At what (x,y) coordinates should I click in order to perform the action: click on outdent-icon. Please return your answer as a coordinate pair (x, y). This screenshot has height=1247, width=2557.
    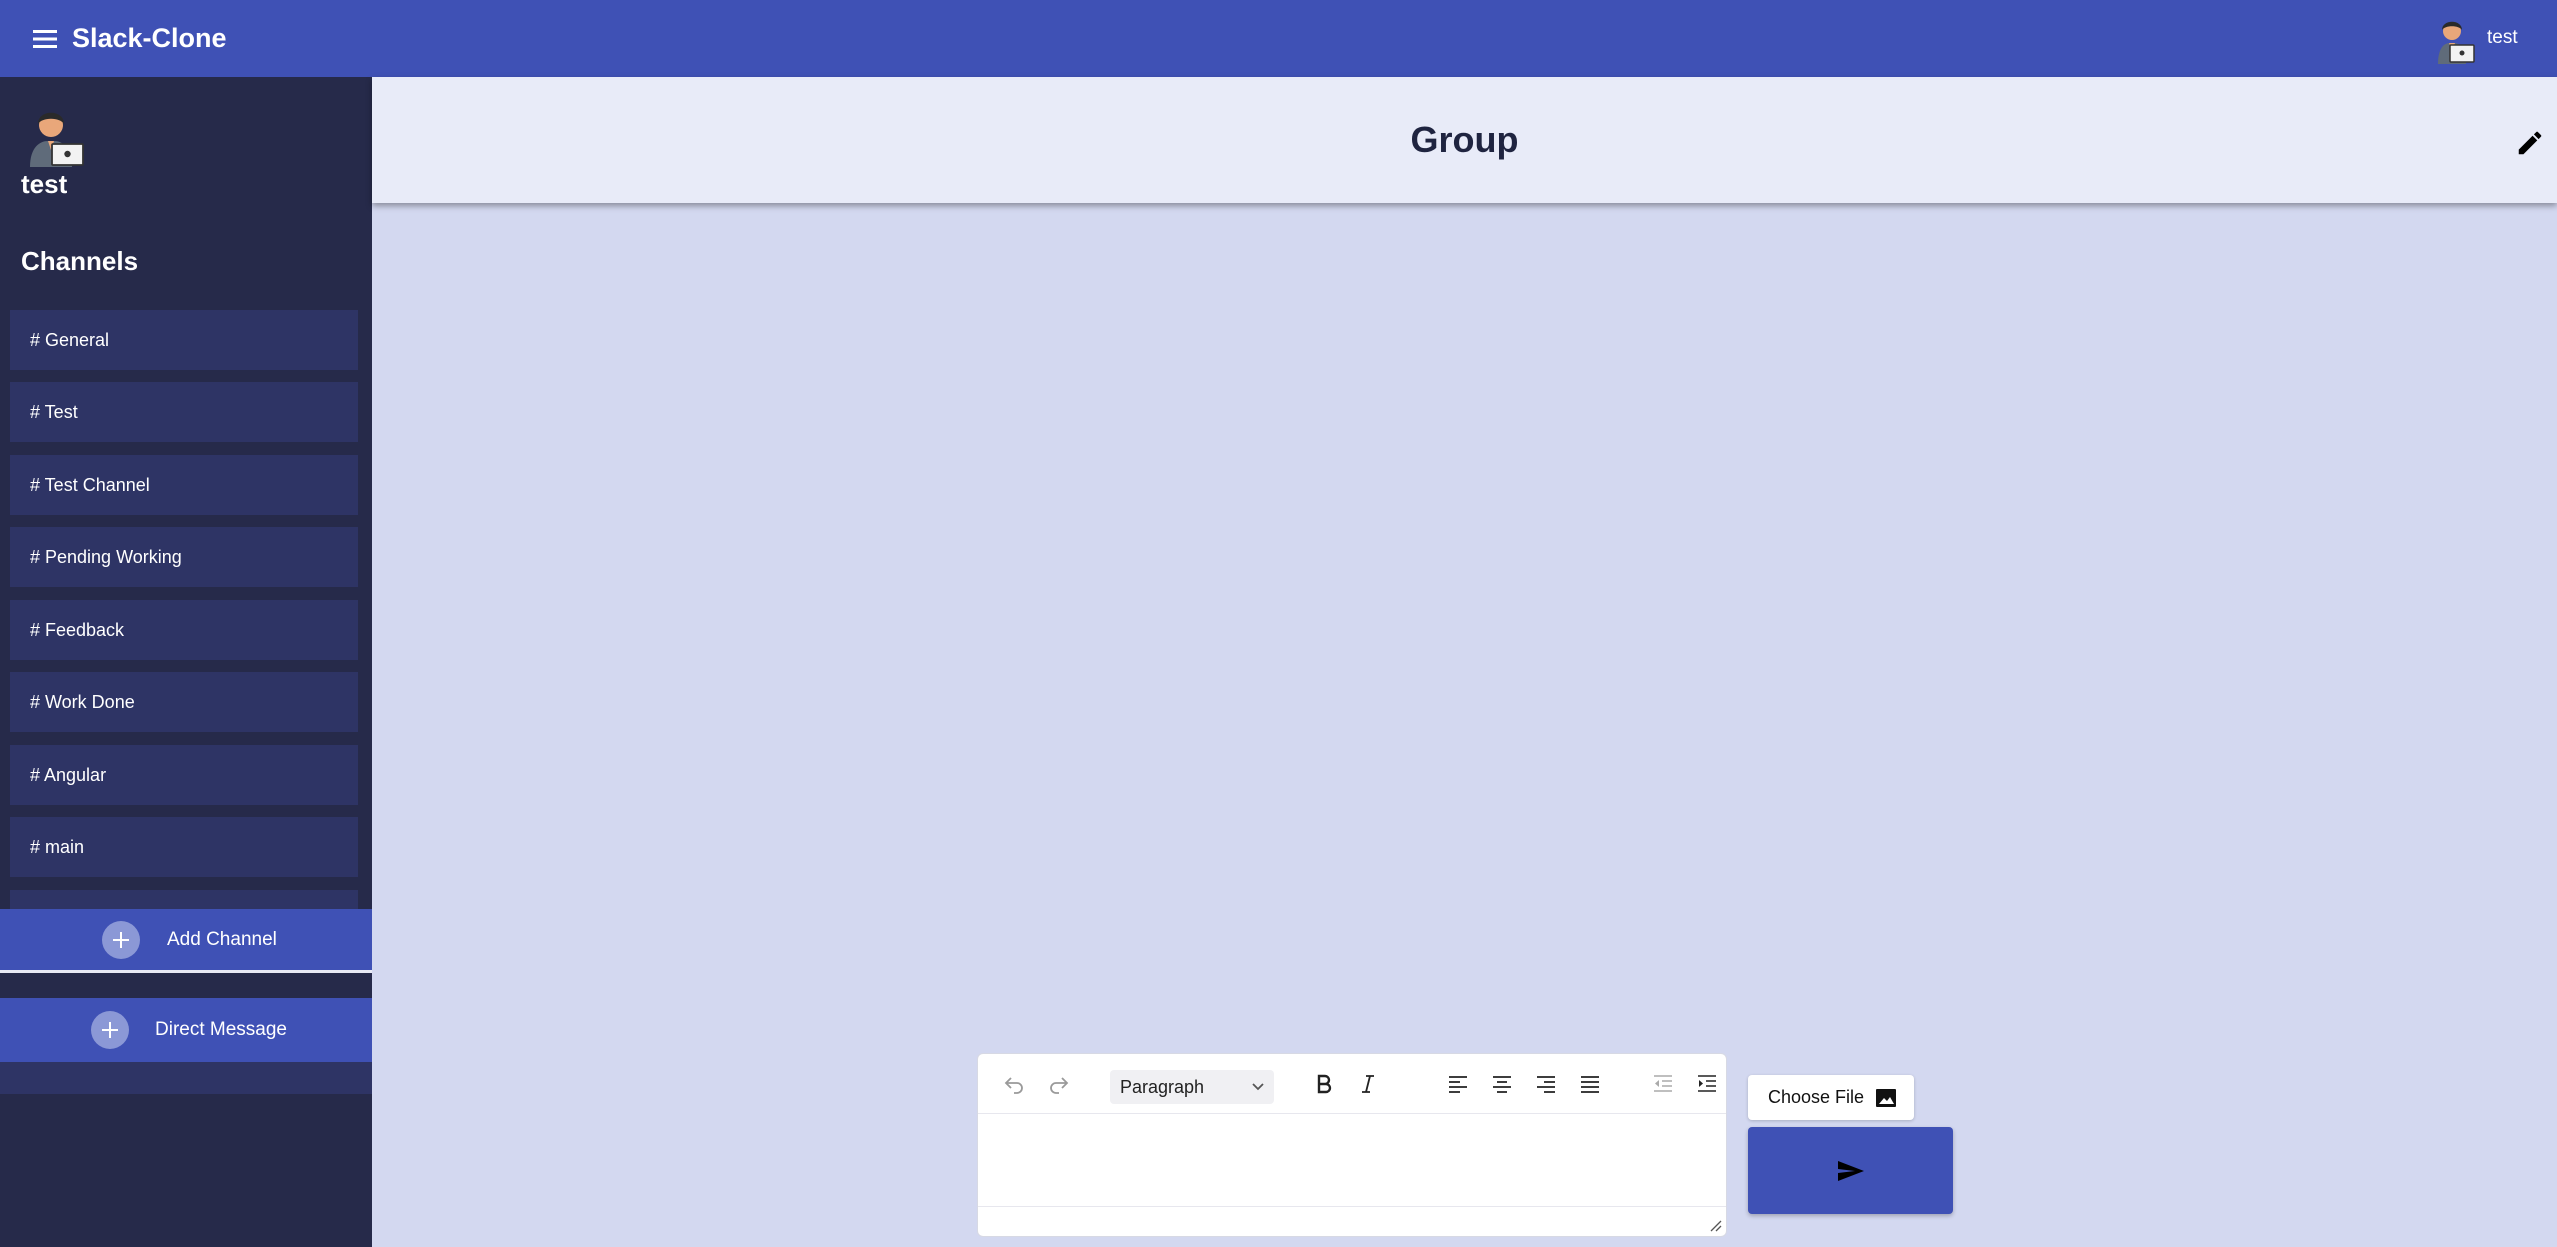
    Looking at the image, I should click on (1663, 1083).